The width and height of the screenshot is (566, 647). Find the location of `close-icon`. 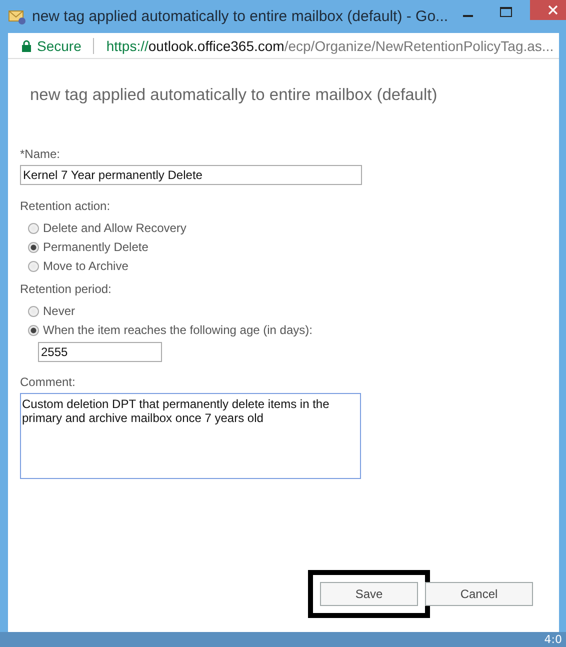

close-icon is located at coordinates (553, 10).